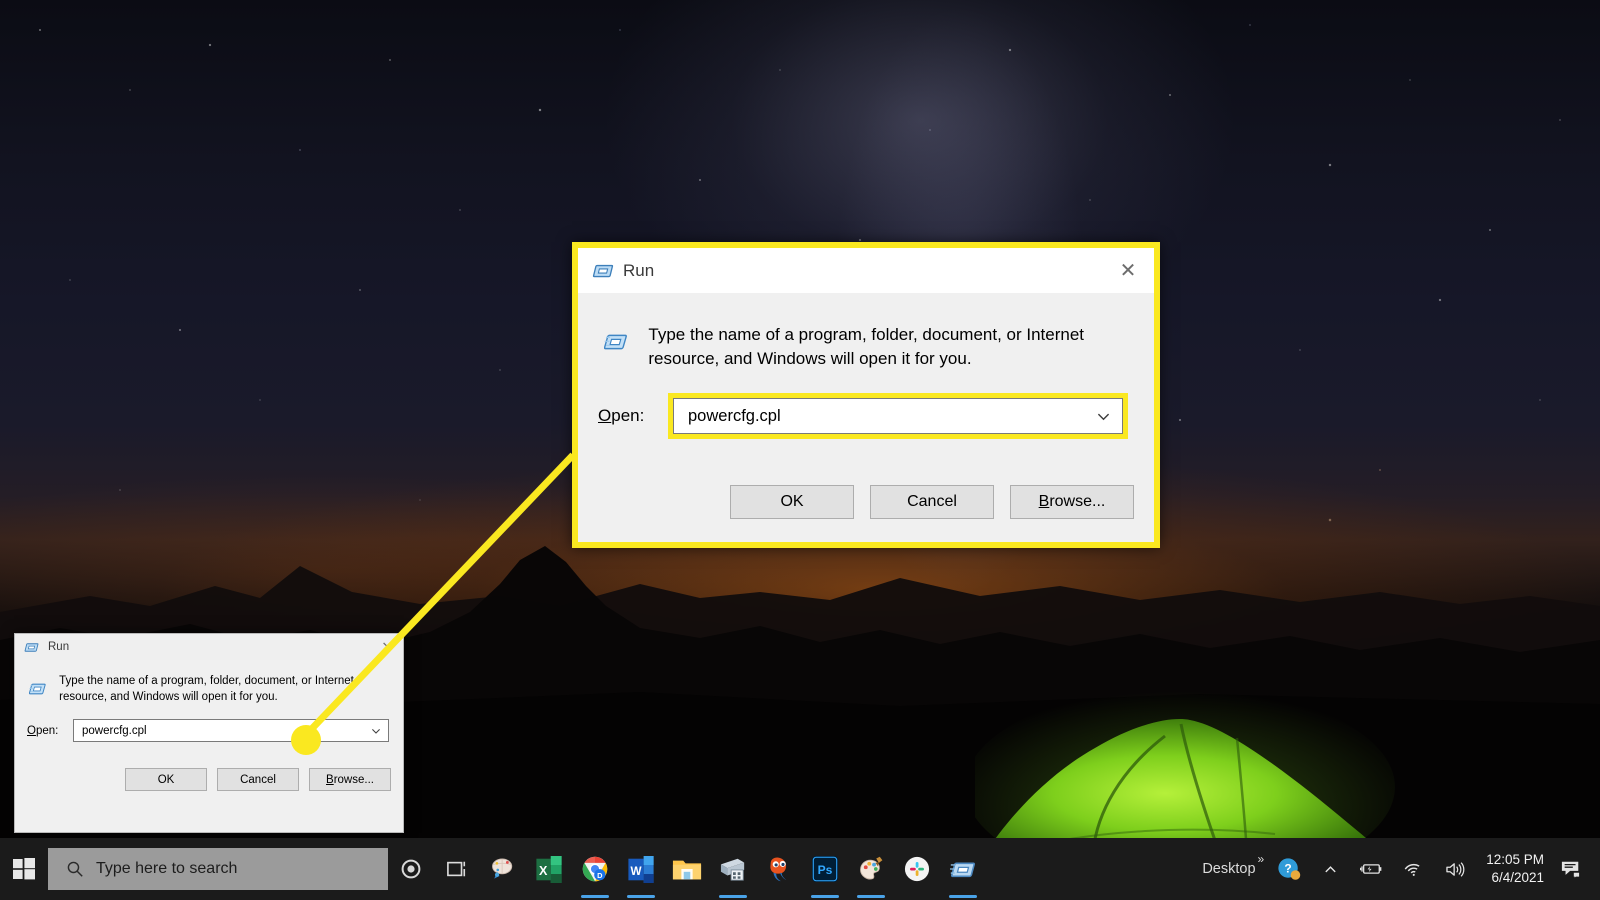 This screenshot has width=1600, height=900. I want to click on taskbar-app-chrome: D, so click(595, 869).